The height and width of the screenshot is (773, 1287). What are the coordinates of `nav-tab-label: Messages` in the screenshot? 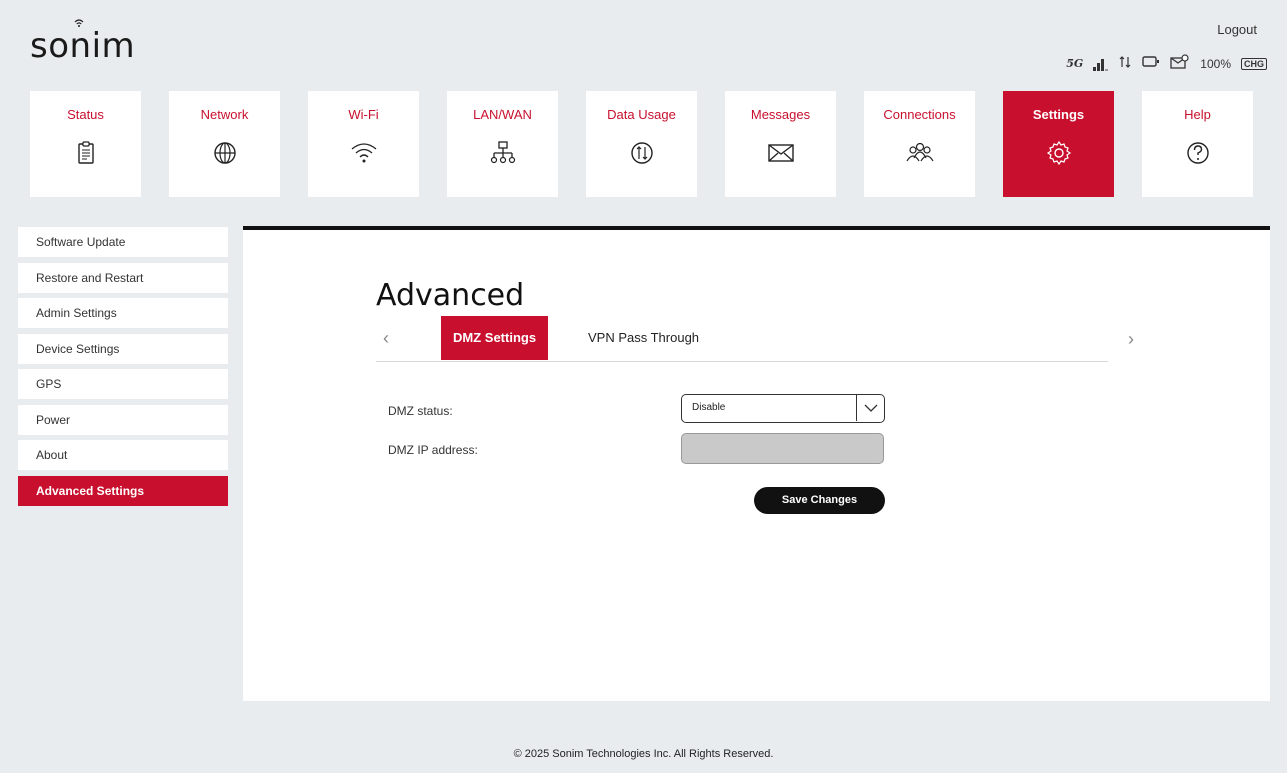 It's located at (780, 114).